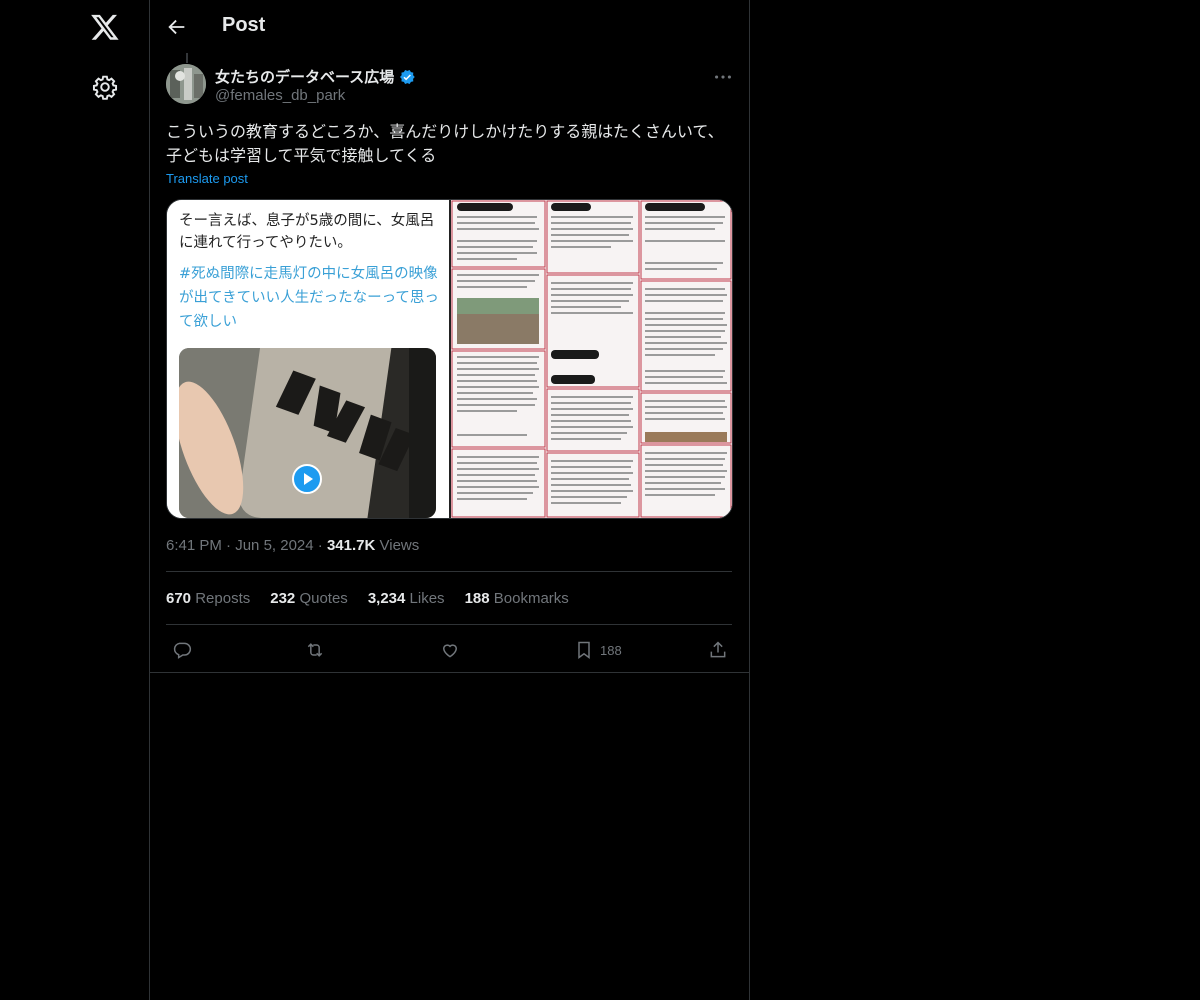 This screenshot has height=1000, width=1200. Describe the element at coordinates (399, 545) in the screenshot. I see `views-label: Views` at that location.